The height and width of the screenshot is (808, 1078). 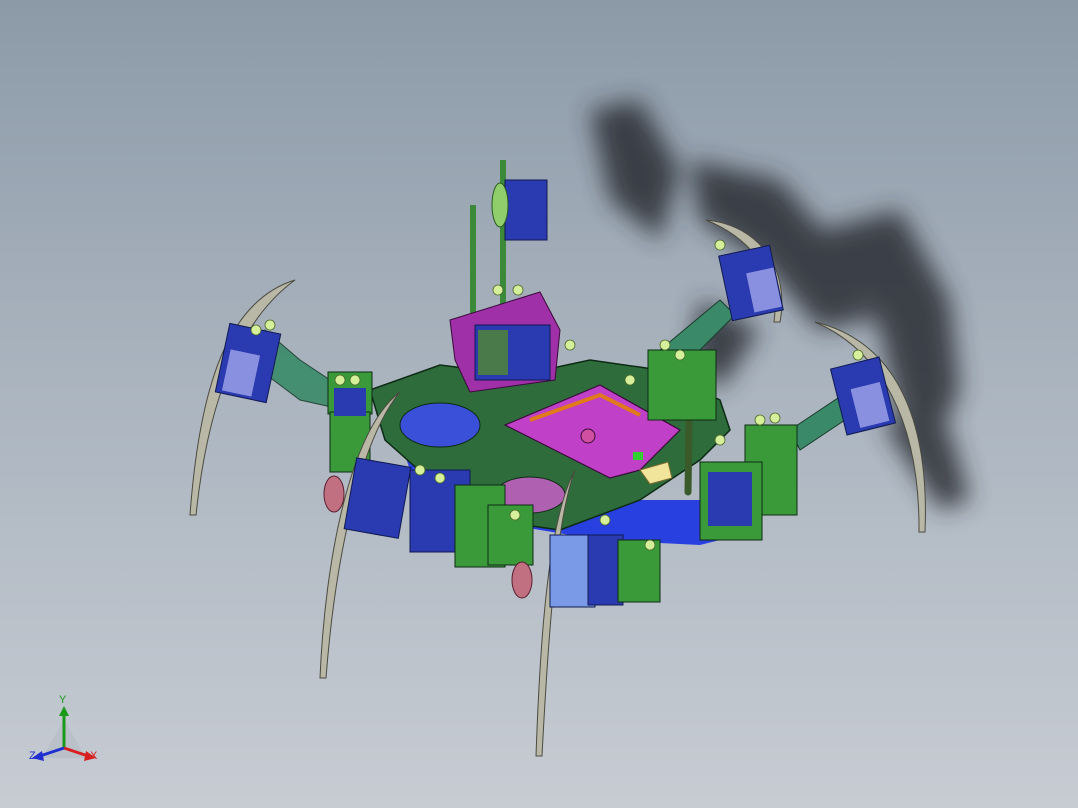 What do you see at coordinates (281, 397) in the screenshot?
I see `leg-left-rear` at bounding box center [281, 397].